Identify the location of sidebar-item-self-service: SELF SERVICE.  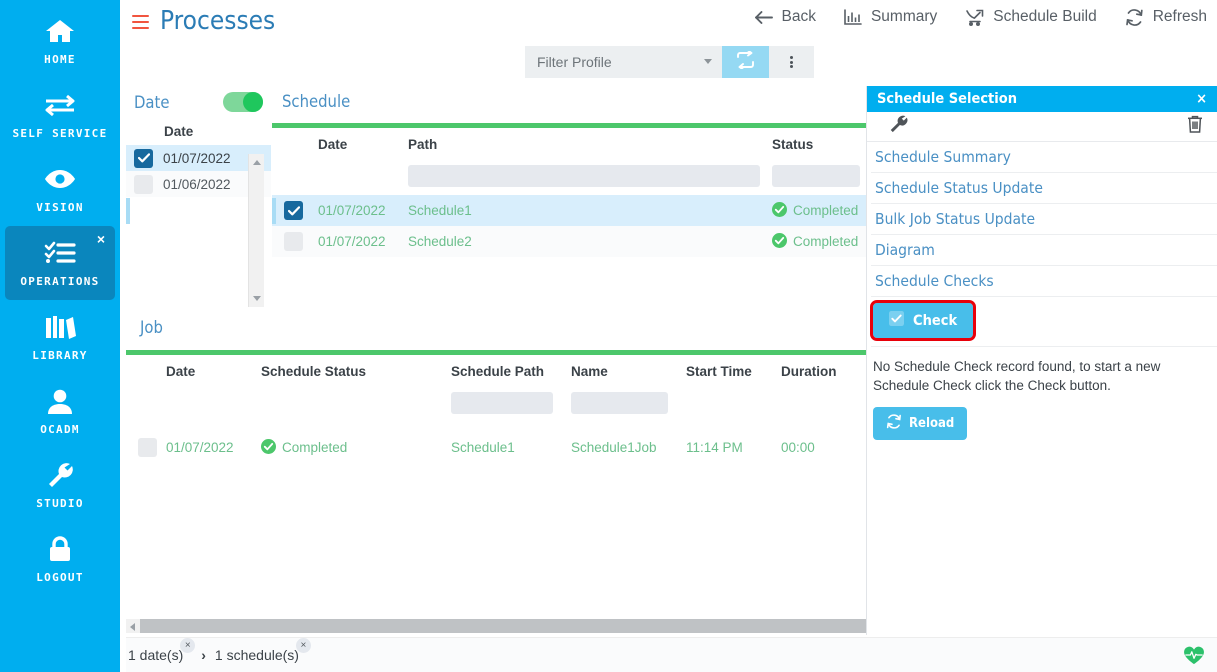
(60, 115).